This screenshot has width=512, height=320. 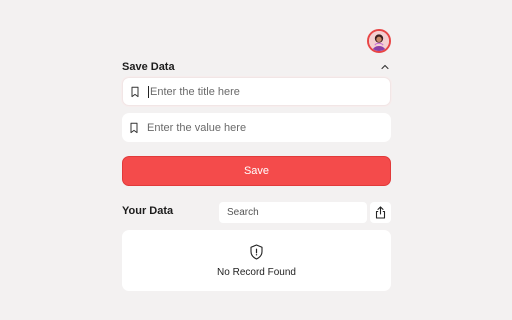 I want to click on avatar-image, so click(x=379, y=41).